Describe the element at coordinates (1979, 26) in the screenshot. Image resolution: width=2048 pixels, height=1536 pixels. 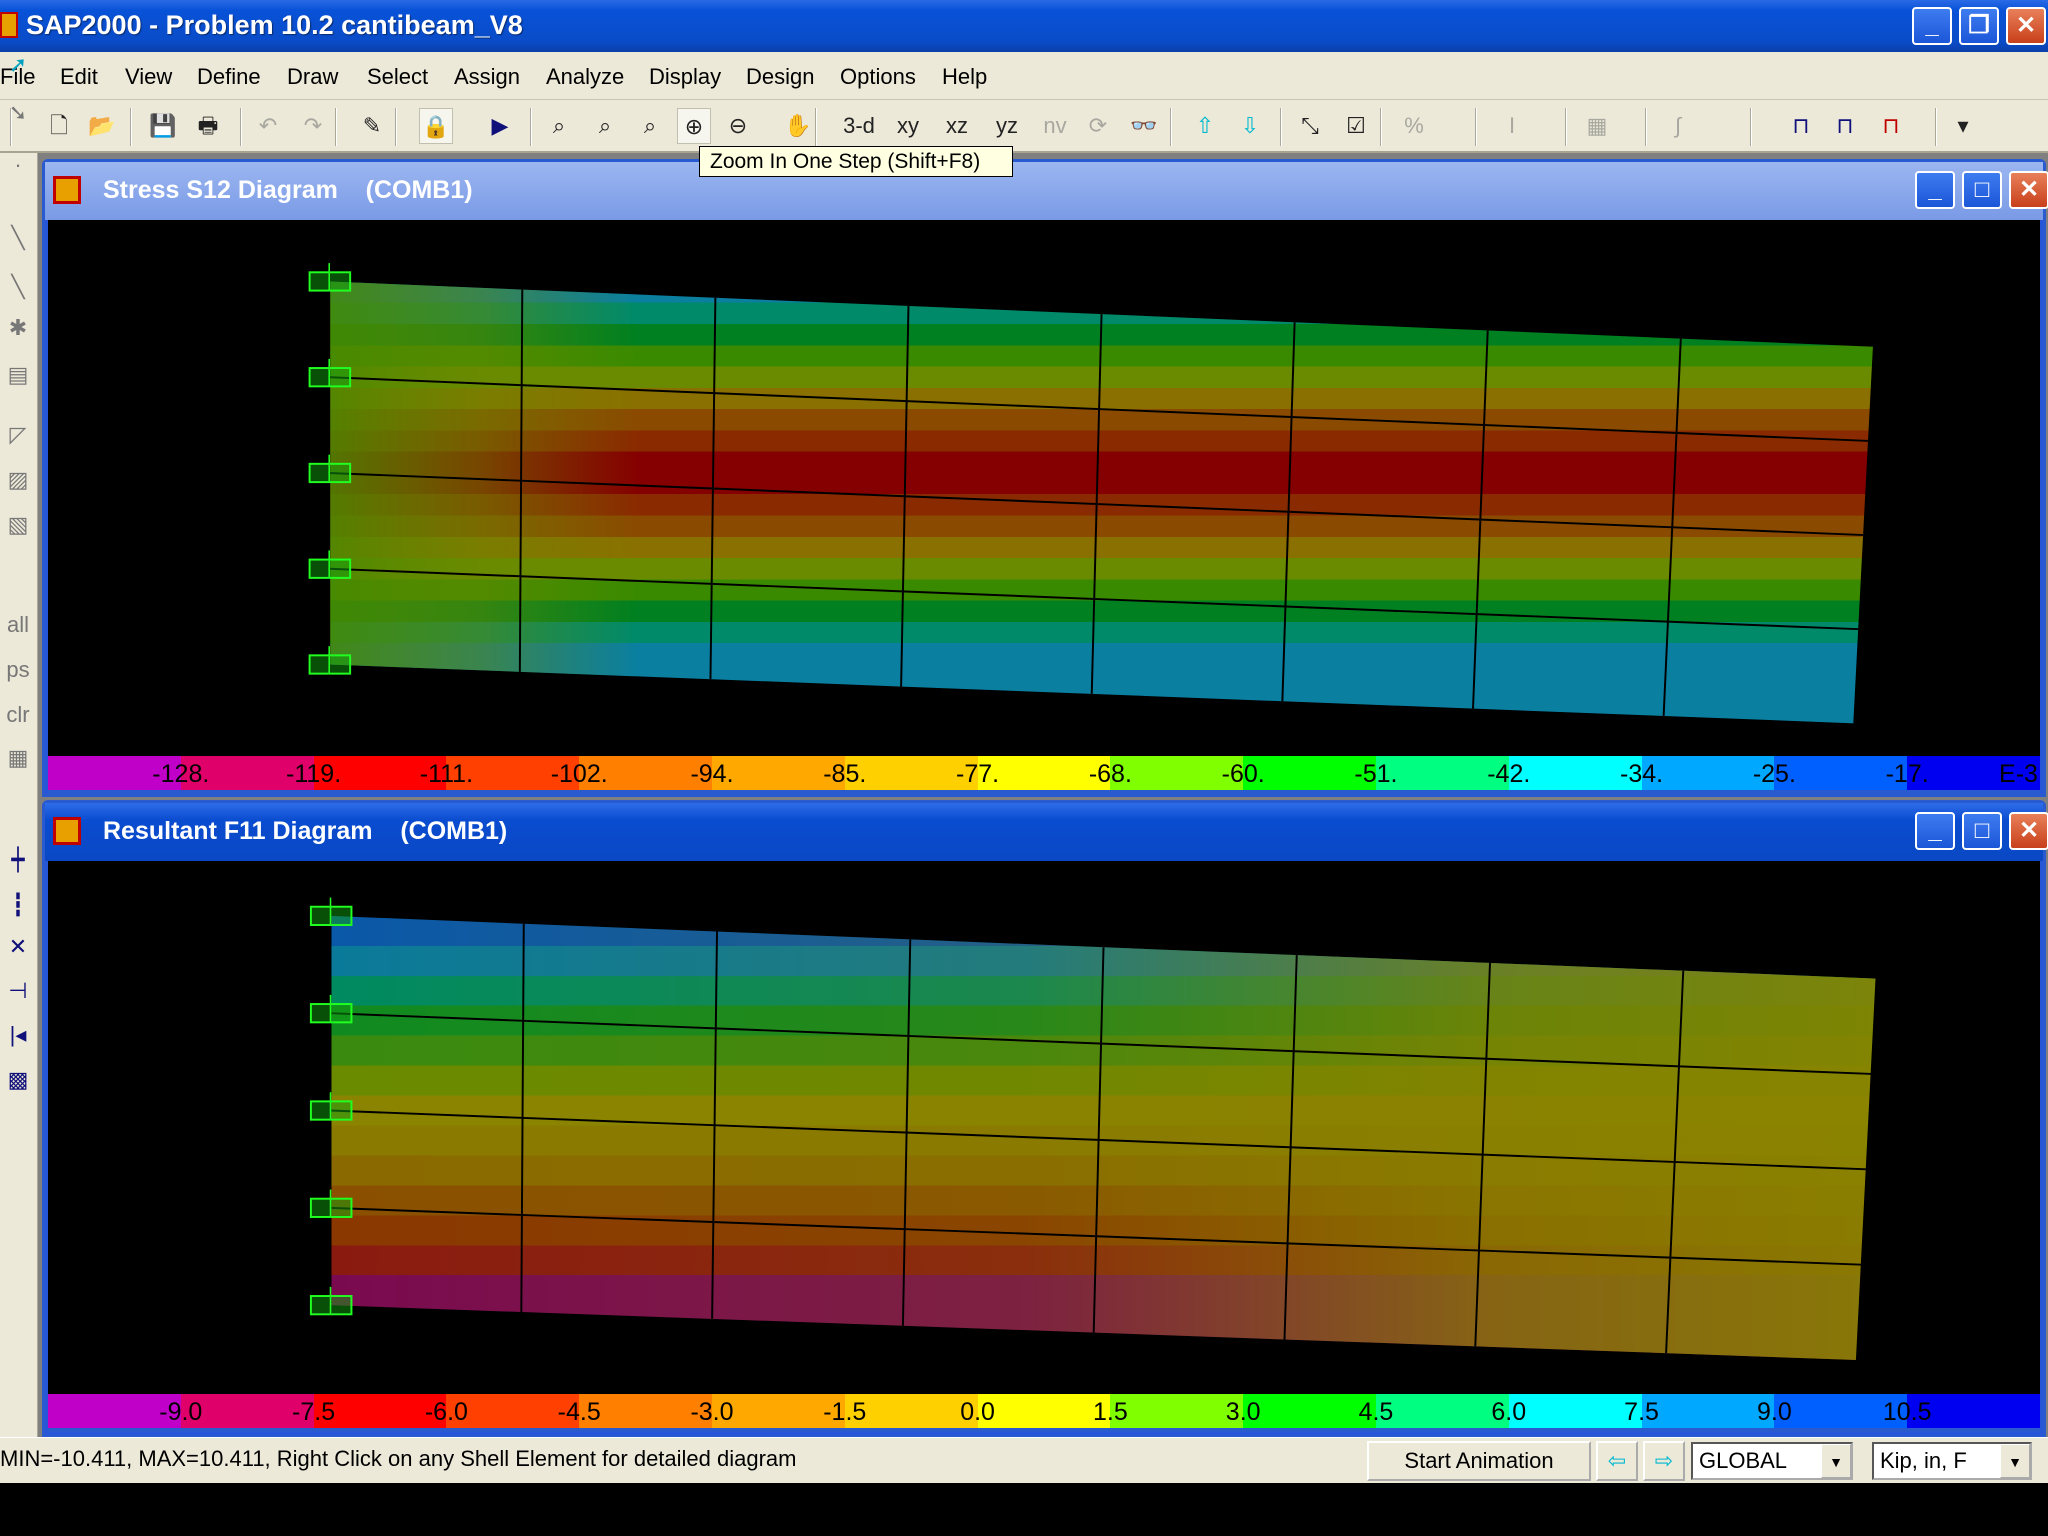
I see `restore-button: ❐` at that location.